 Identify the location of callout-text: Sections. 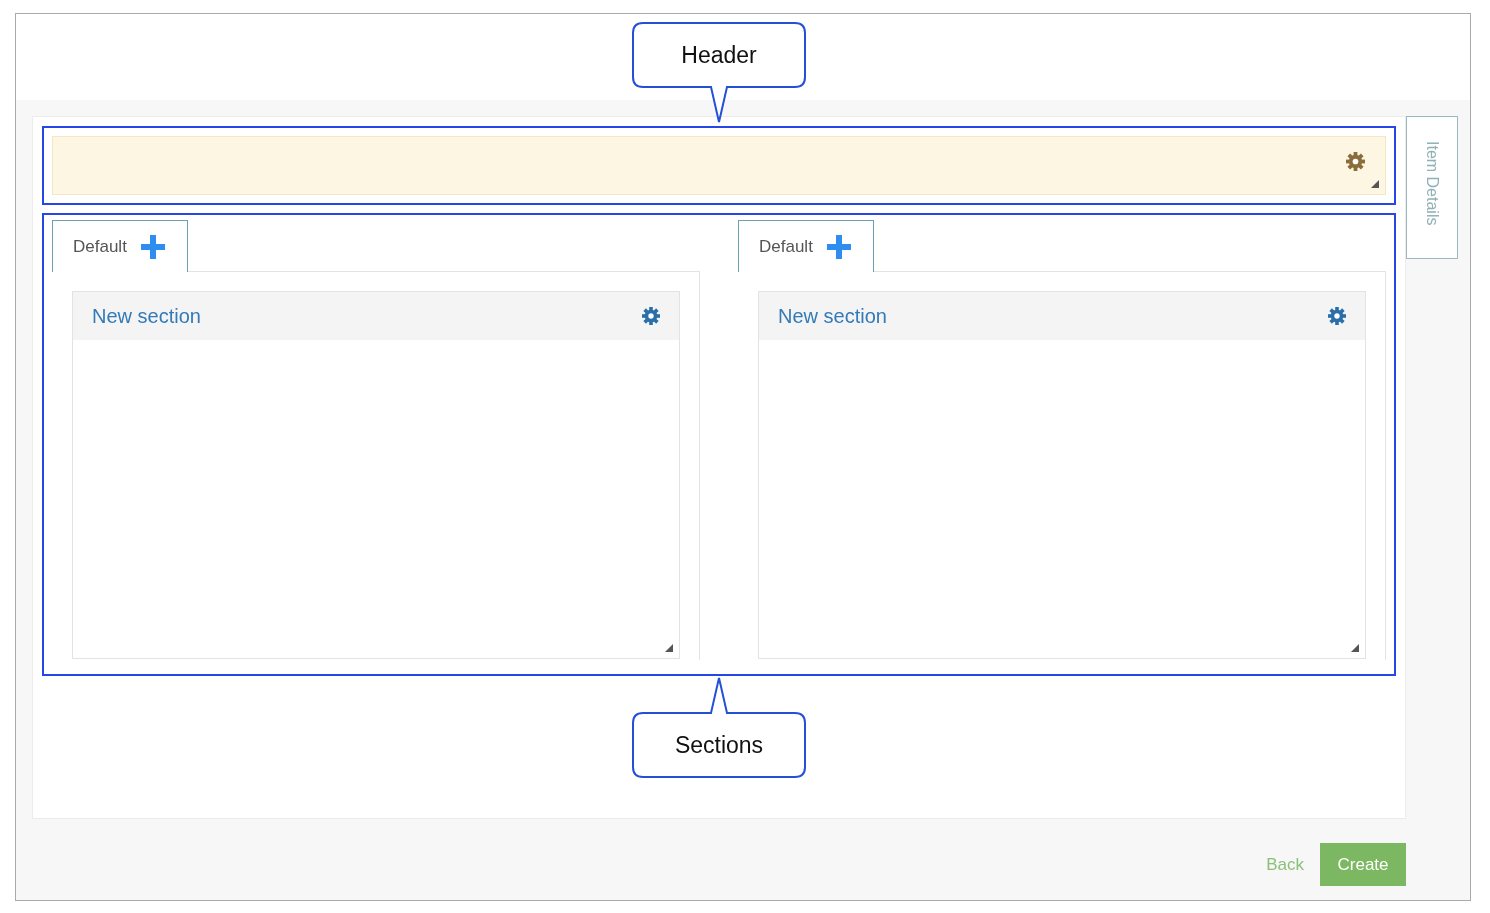
(719, 745).